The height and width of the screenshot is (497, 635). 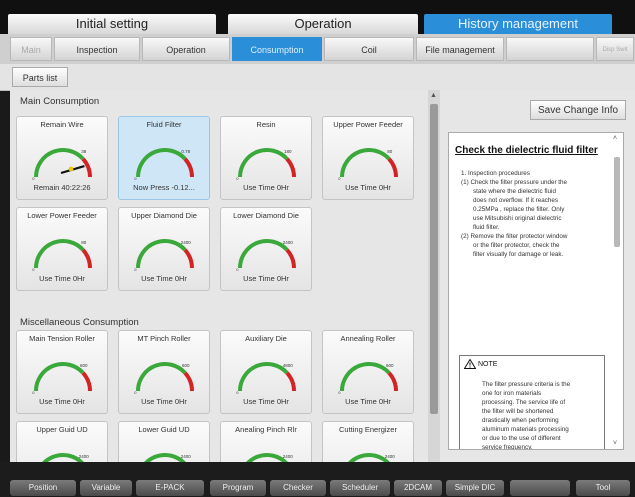 I want to click on gauge-card: MT Pinch Roller 600 0 Use Time 0Hr, so click(x=164, y=372).